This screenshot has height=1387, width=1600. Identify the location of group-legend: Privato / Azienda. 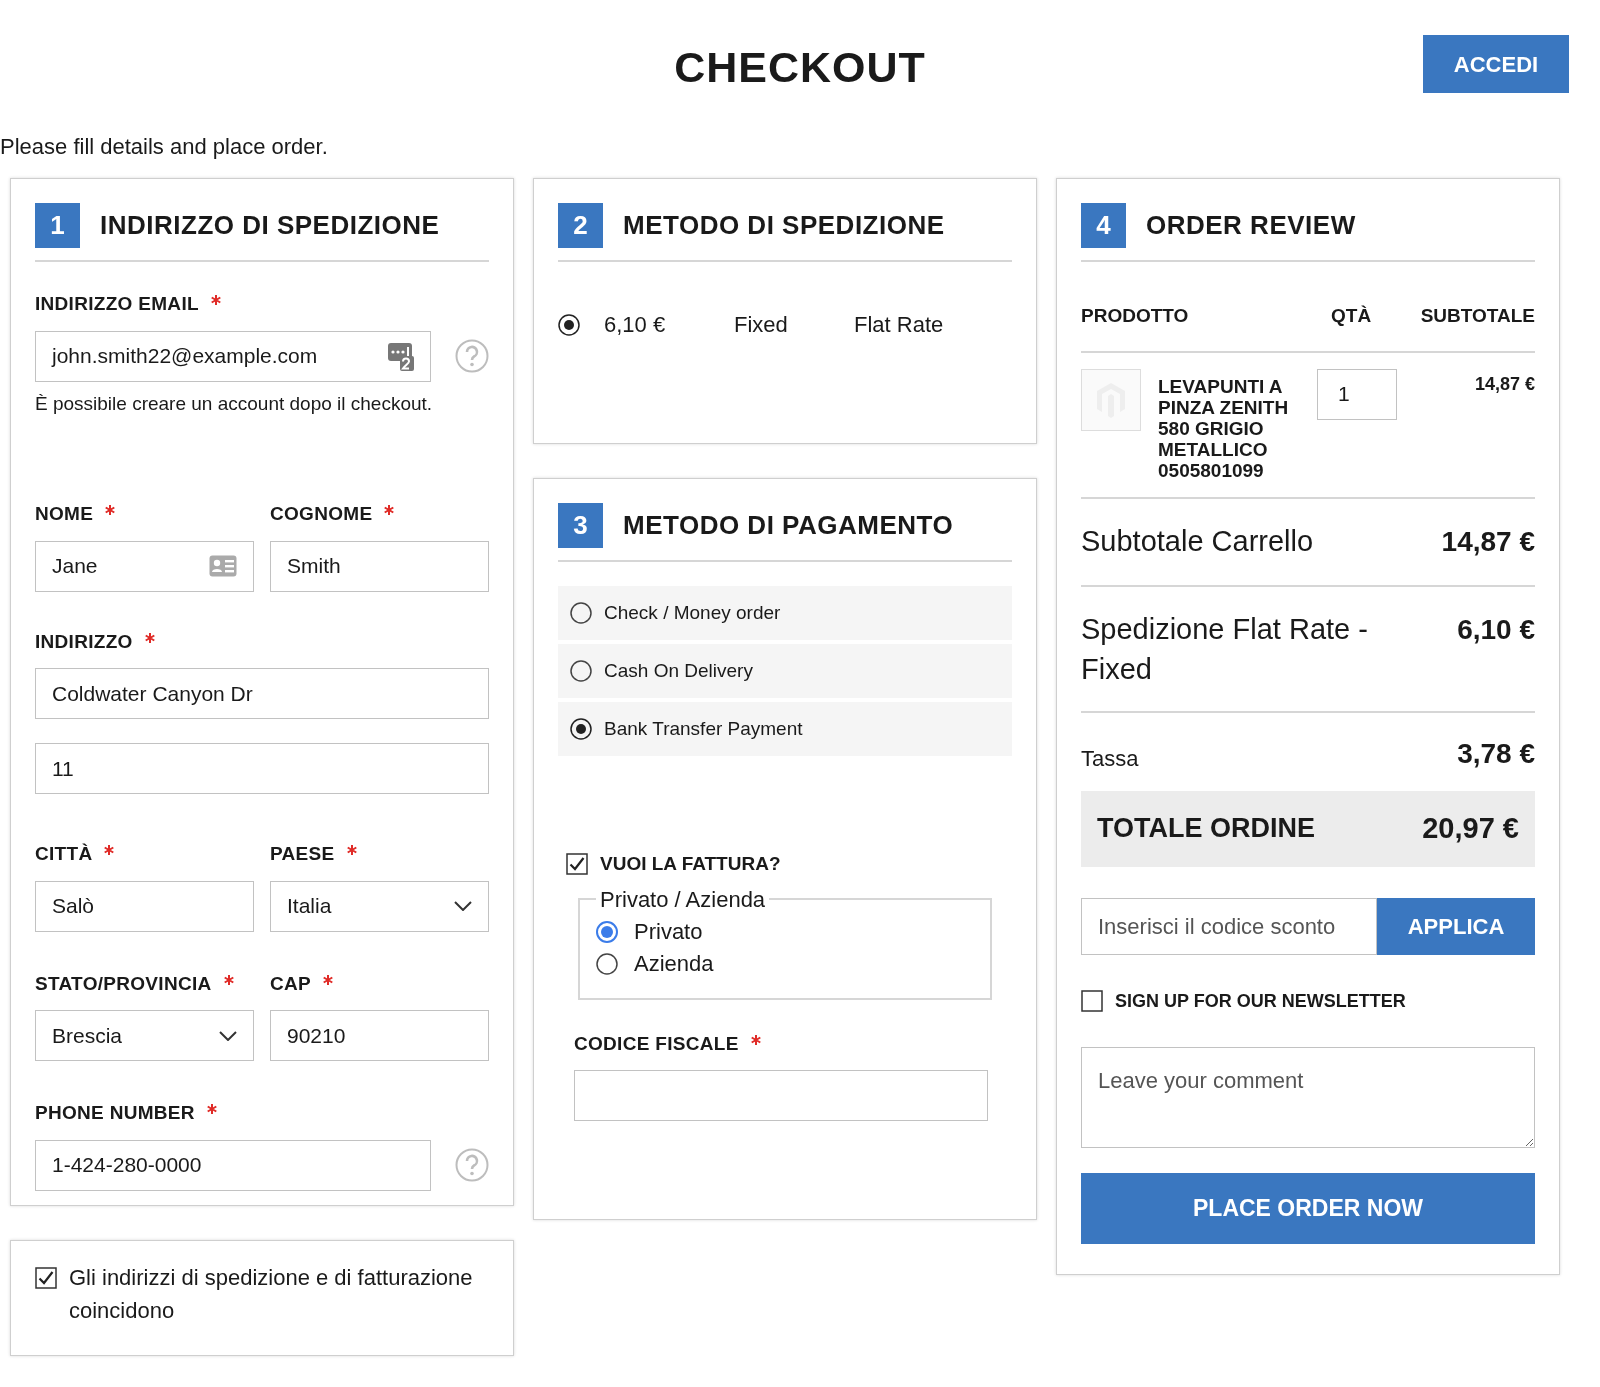
(683, 899).